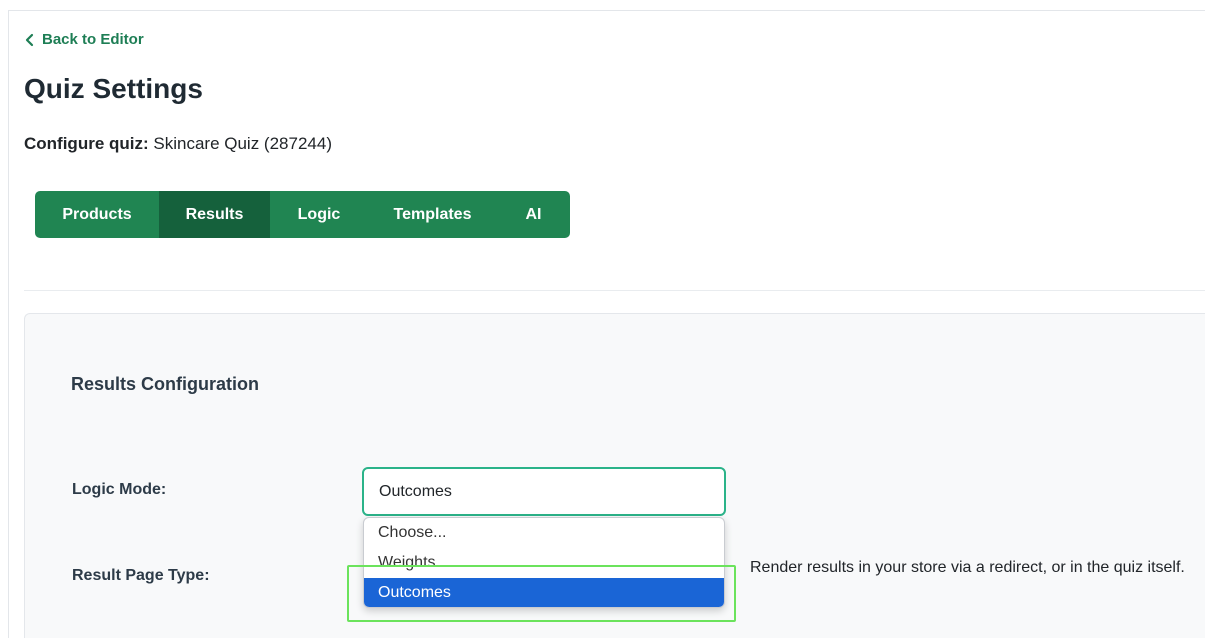 The image size is (1205, 638). What do you see at coordinates (141, 575) in the screenshot?
I see `result-page-type-label: Result Page Type:` at bounding box center [141, 575].